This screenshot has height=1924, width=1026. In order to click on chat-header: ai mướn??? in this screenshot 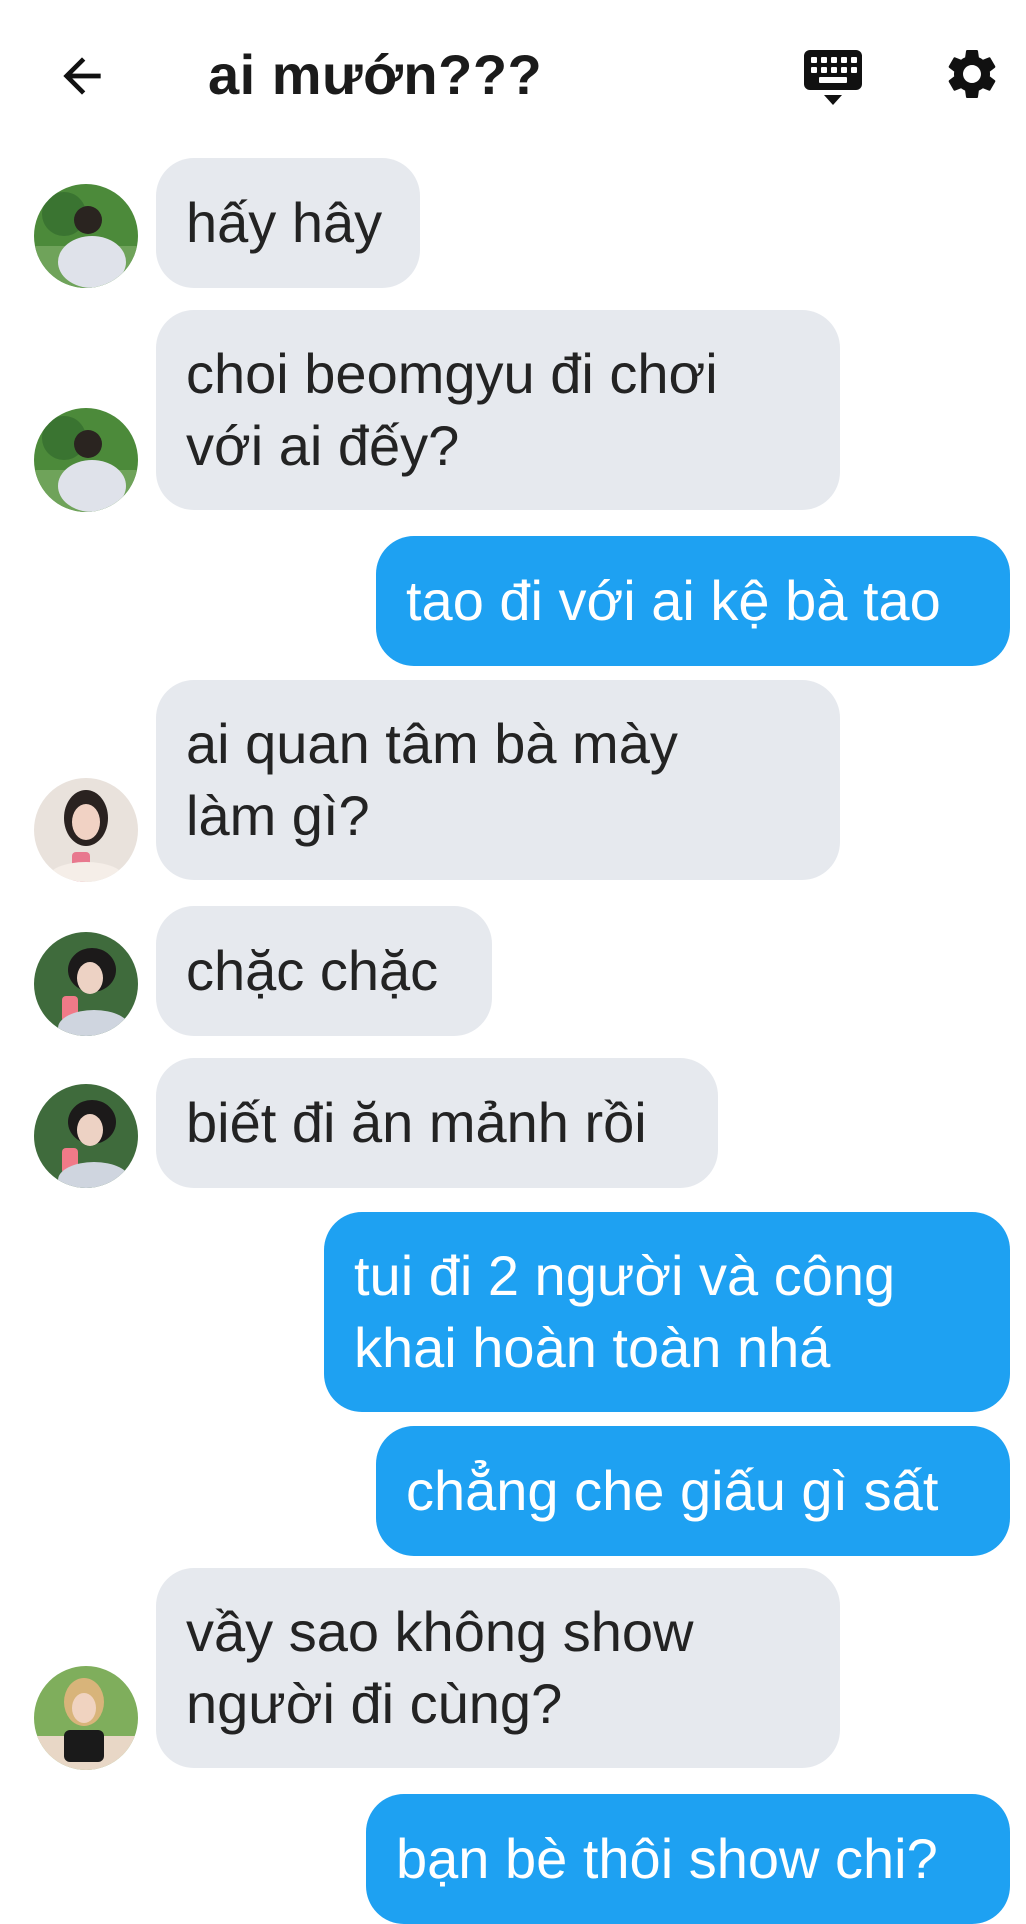, I will do `click(513, 75)`.